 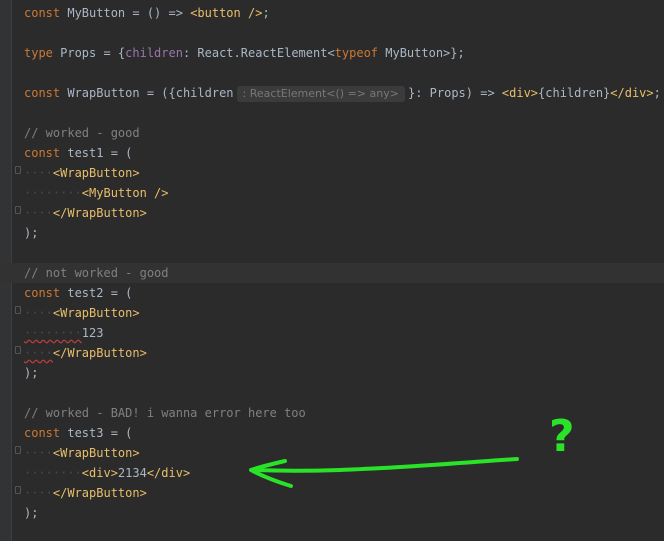 What do you see at coordinates (344, 193) in the screenshot?
I see `code-line-10: ········<MyButton />` at bounding box center [344, 193].